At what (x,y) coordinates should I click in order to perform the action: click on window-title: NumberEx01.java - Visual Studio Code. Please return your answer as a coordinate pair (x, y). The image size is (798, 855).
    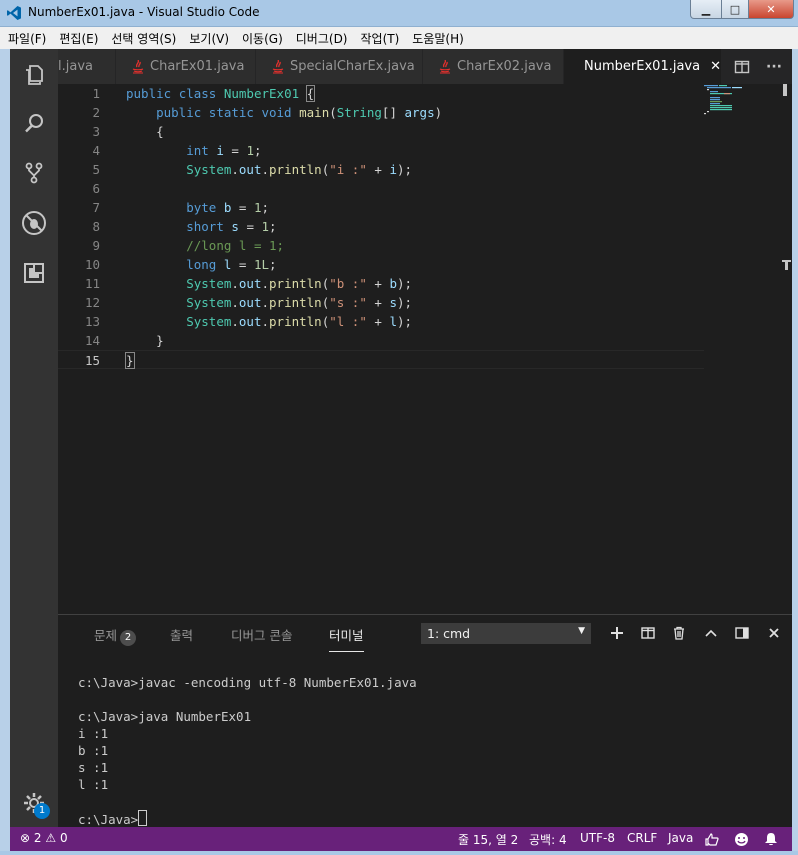
    Looking at the image, I should click on (144, 12).